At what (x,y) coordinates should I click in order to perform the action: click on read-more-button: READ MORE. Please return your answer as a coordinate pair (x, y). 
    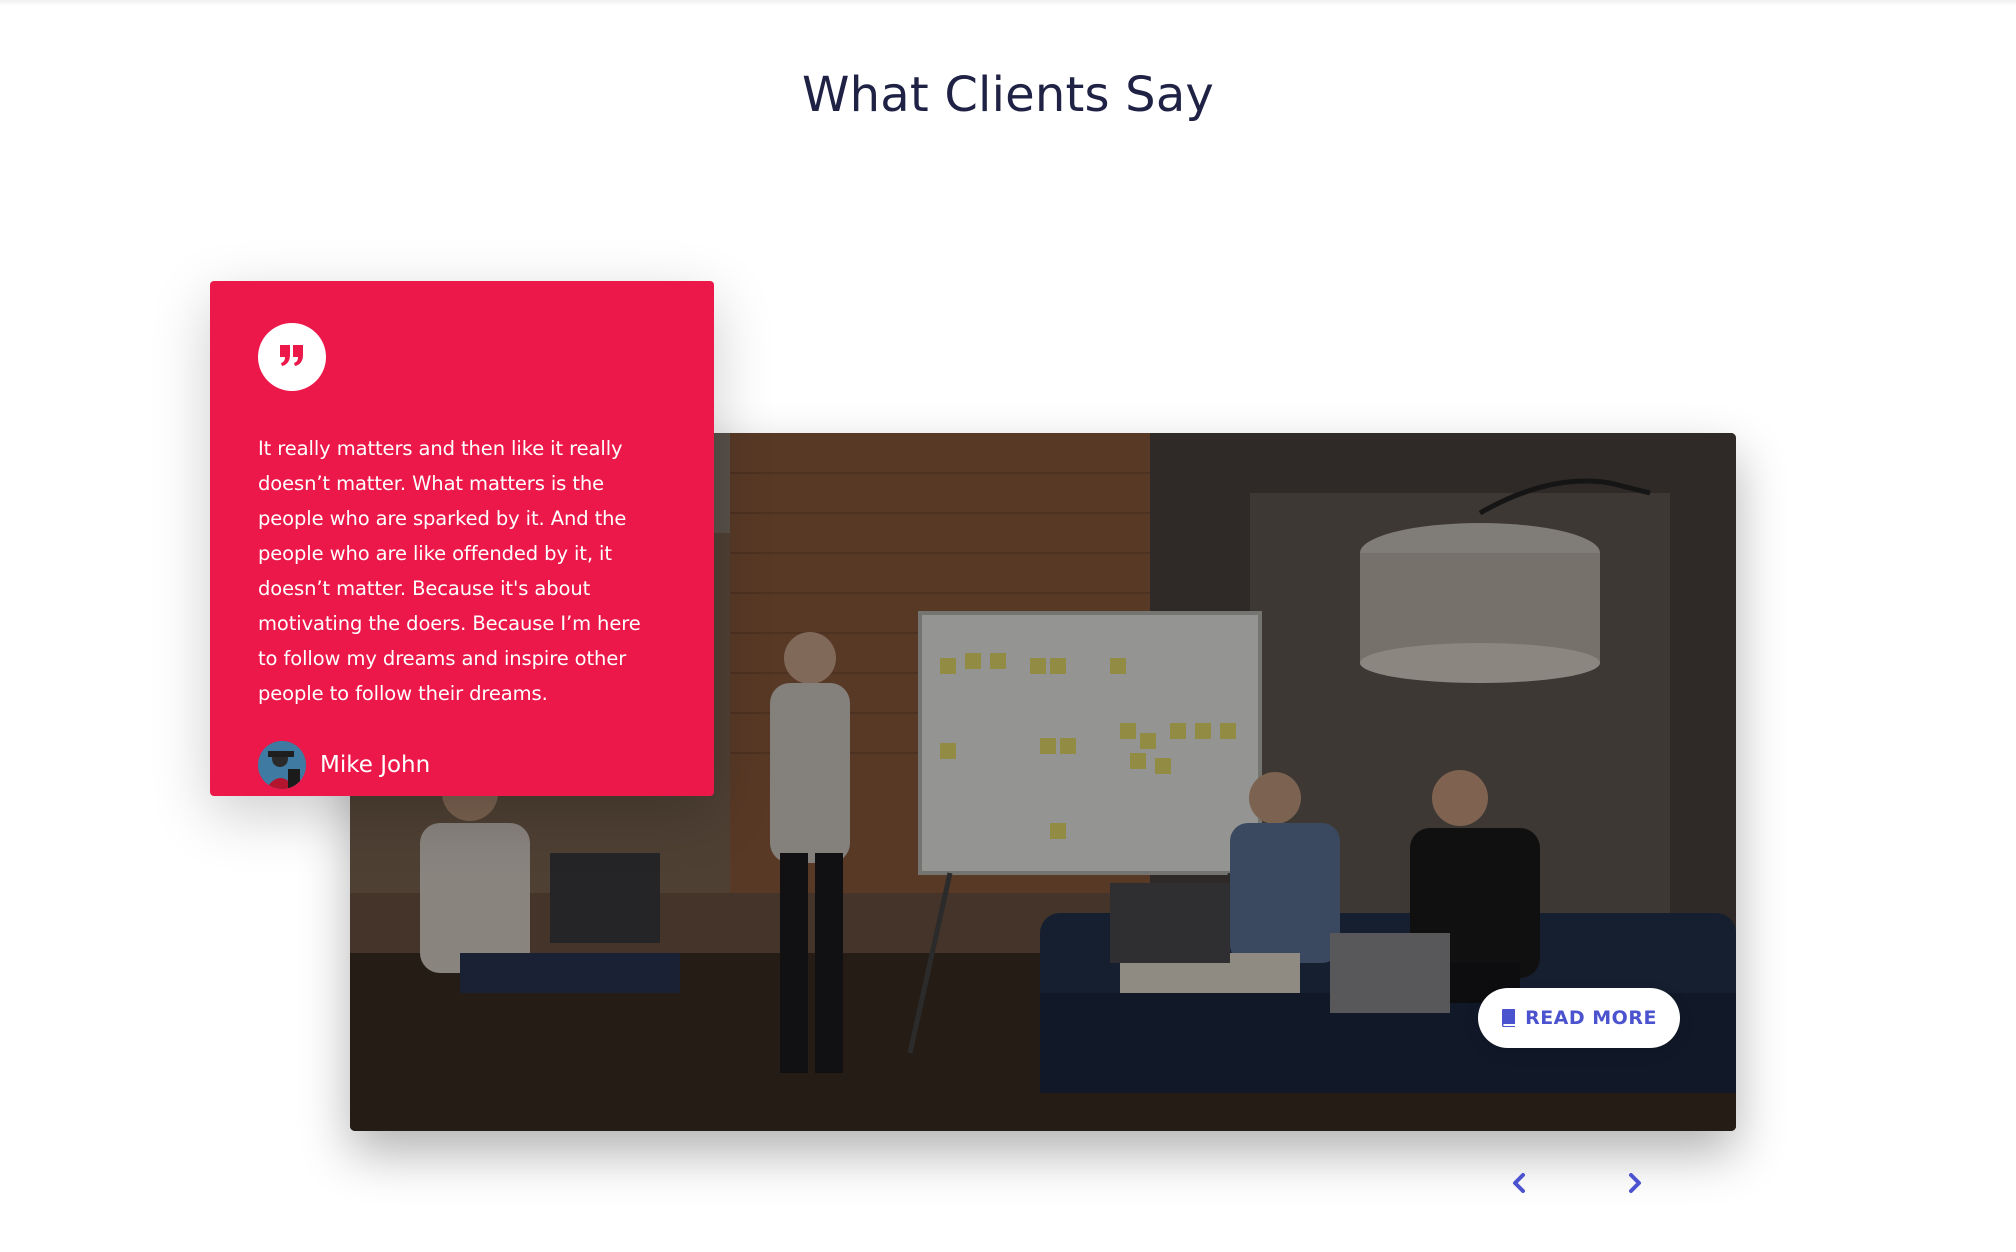
    Looking at the image, I should click on (1579, 1018).